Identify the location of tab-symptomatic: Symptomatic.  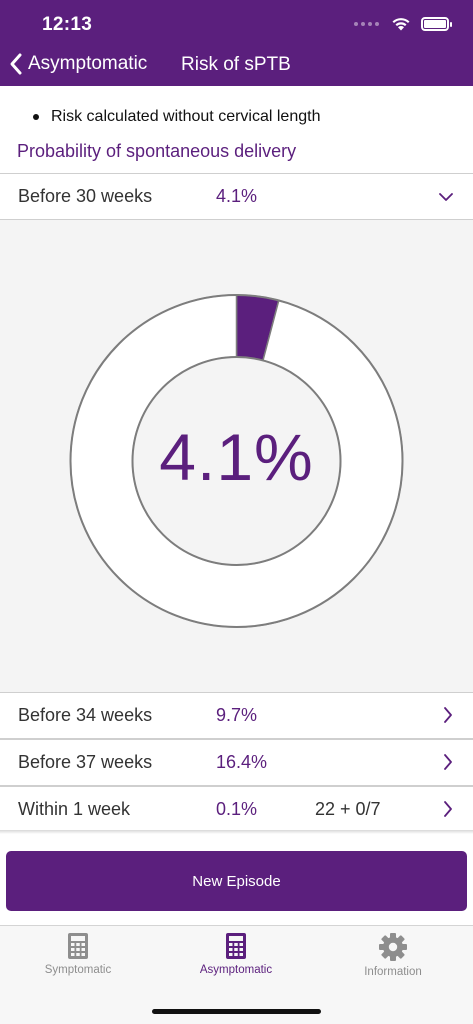
(78, 954).